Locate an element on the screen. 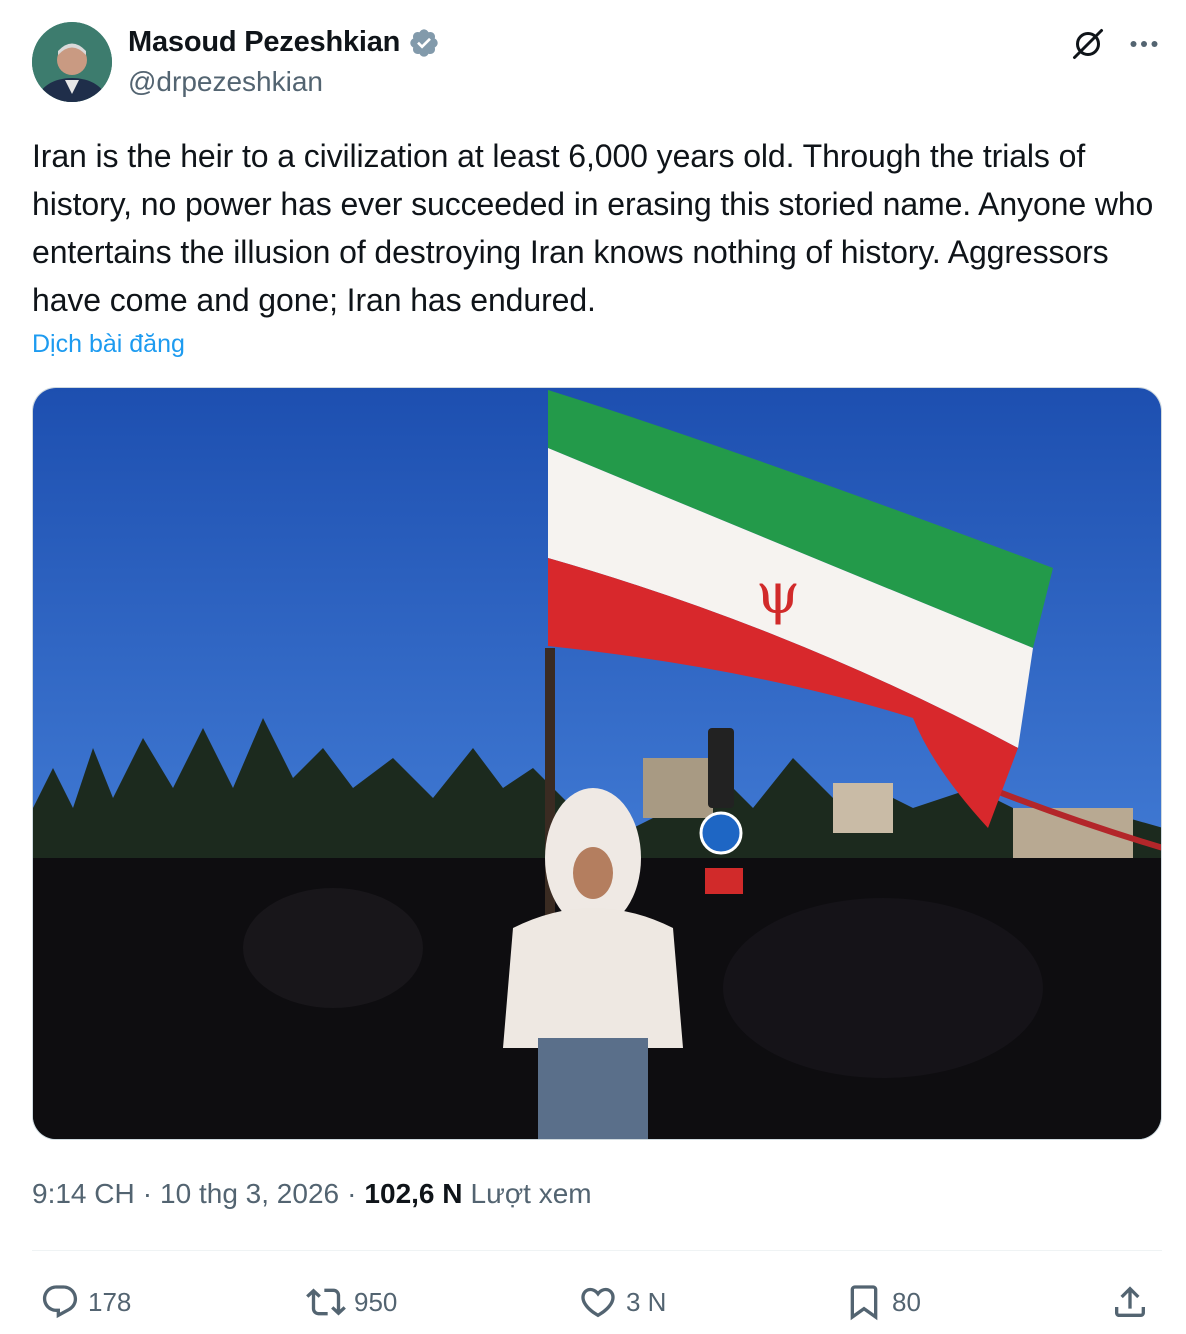 This screenshot has width=1186, height=1334. bookmark-count: 80 is located at coordinates (906, 1301).